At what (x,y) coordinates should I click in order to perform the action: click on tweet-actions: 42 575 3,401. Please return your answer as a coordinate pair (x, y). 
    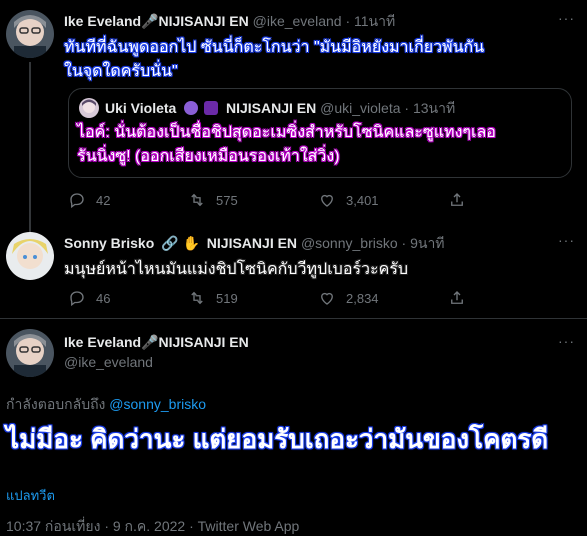
    Looking at the image, I should click on (267, 200).